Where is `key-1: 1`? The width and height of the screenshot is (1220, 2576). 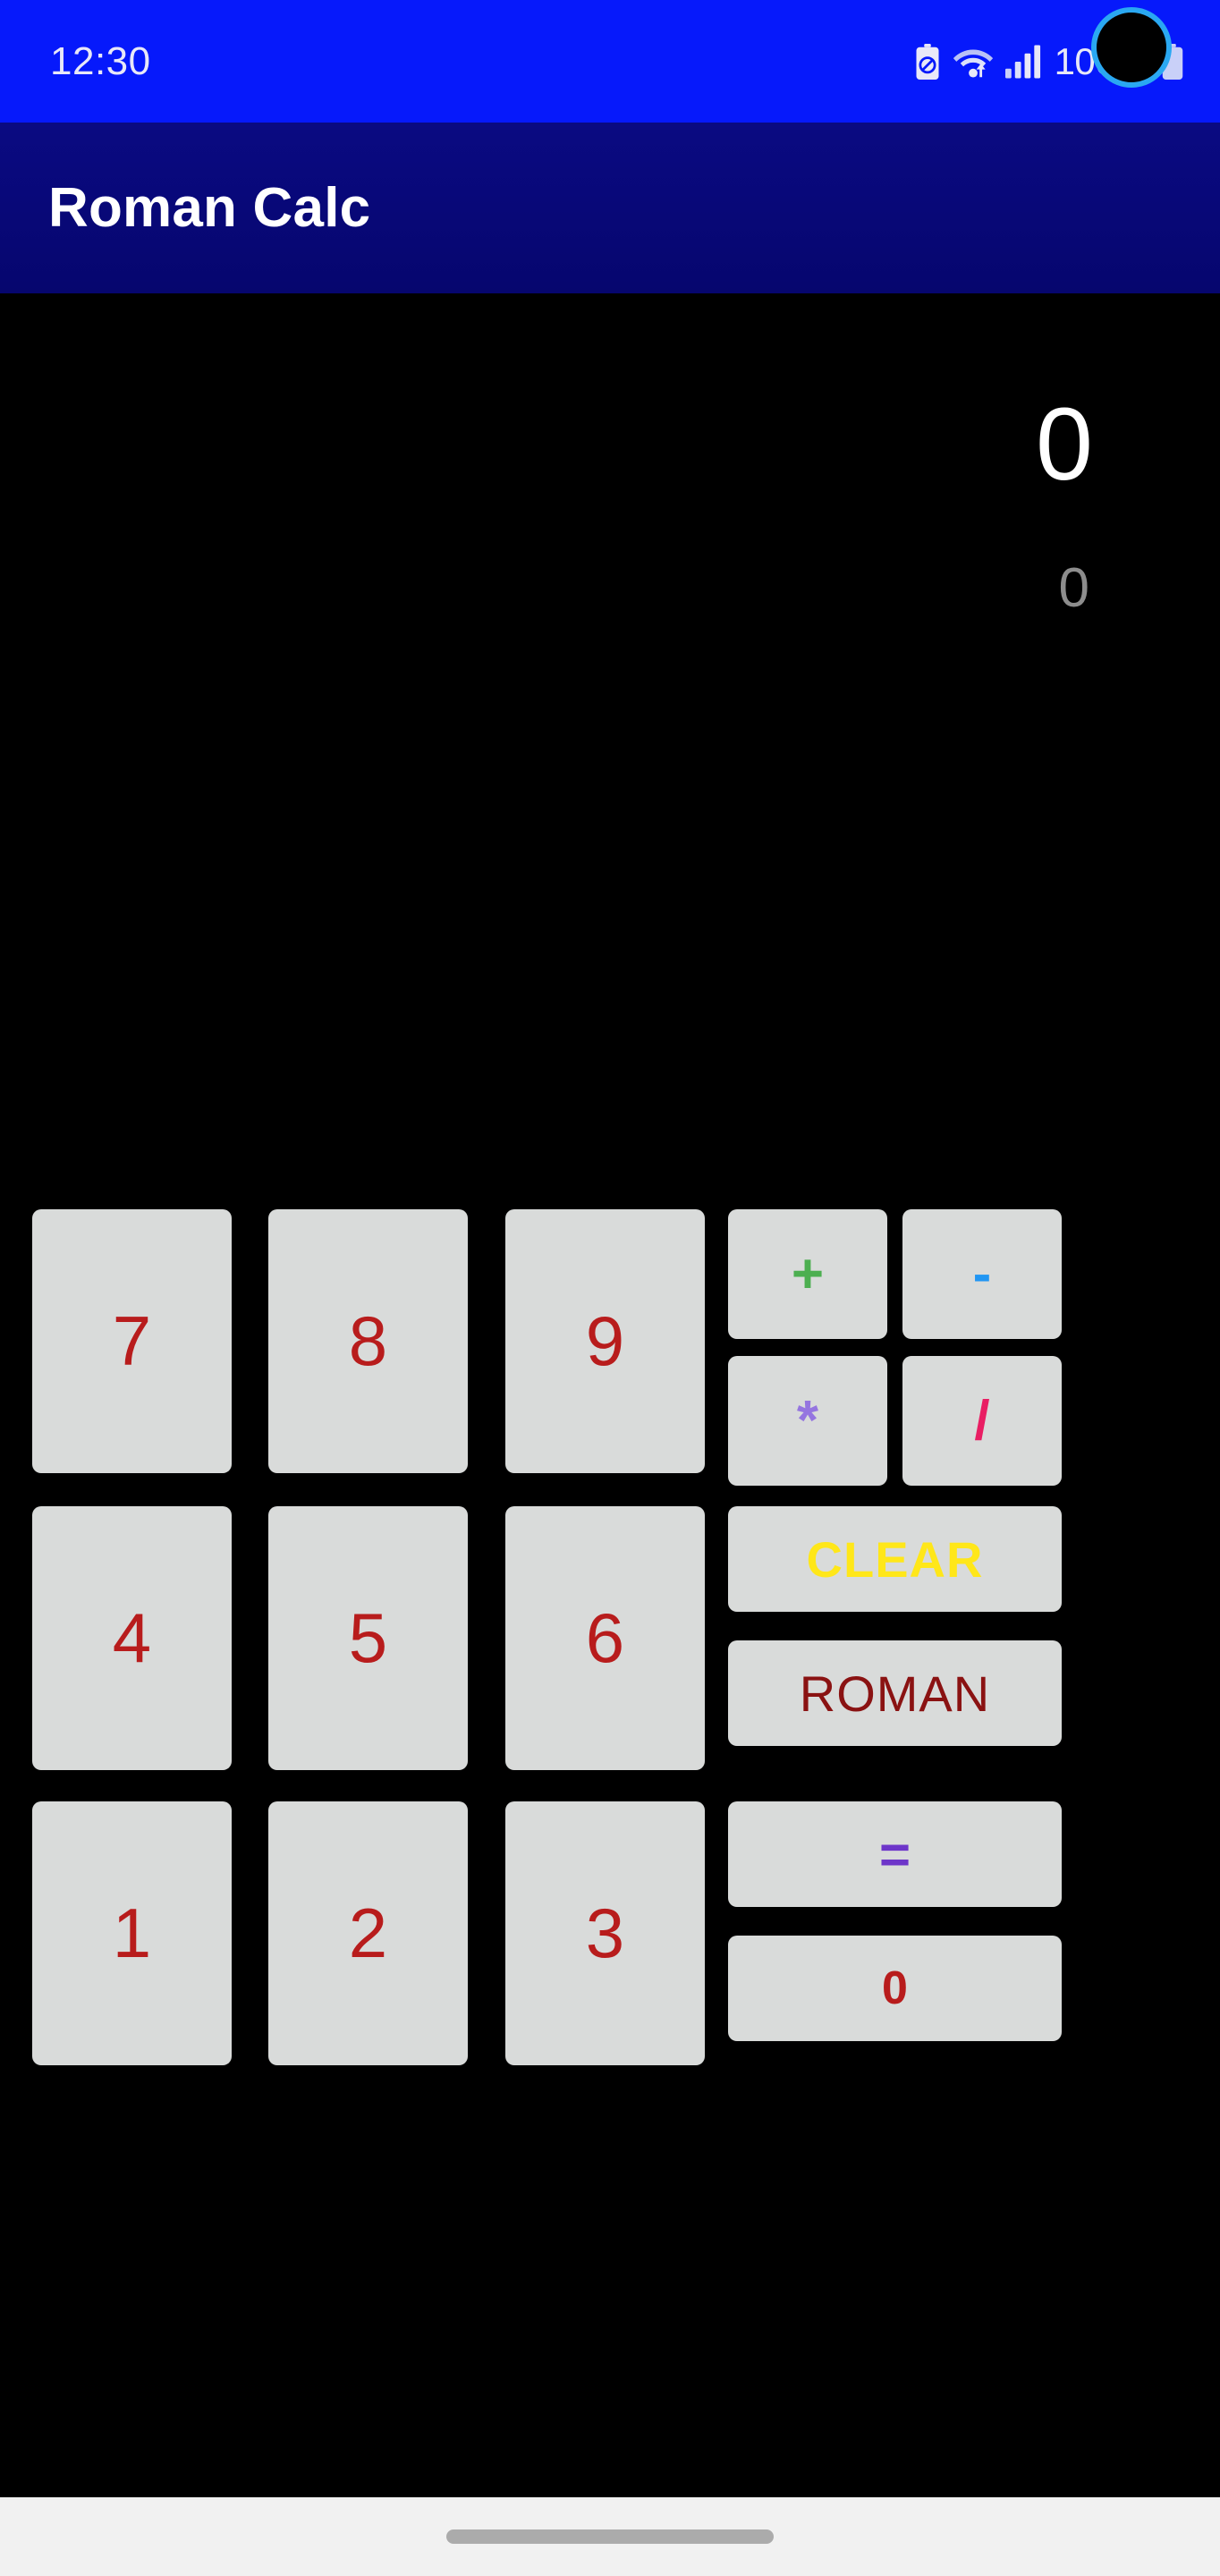
key-1: 1 is located at coordinates (132, 1933).